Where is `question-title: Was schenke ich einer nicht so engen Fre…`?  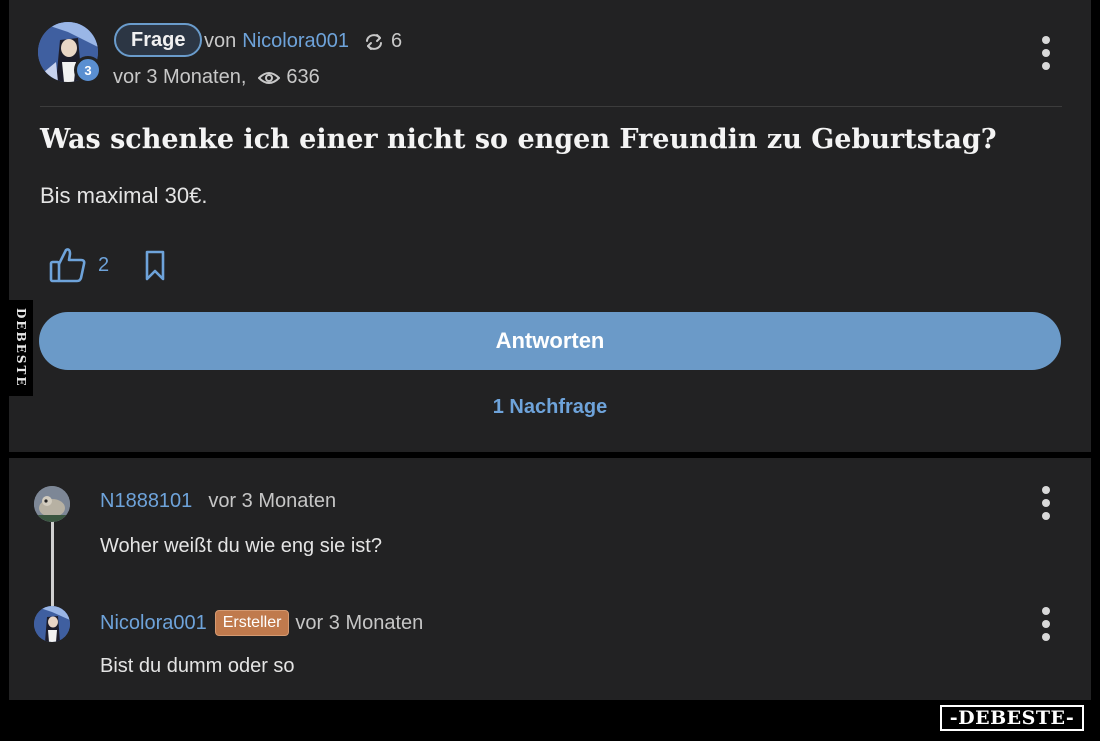 question-title: Was schenke ich einer nicht so engen Fre… is located at coordinates (518, 139).